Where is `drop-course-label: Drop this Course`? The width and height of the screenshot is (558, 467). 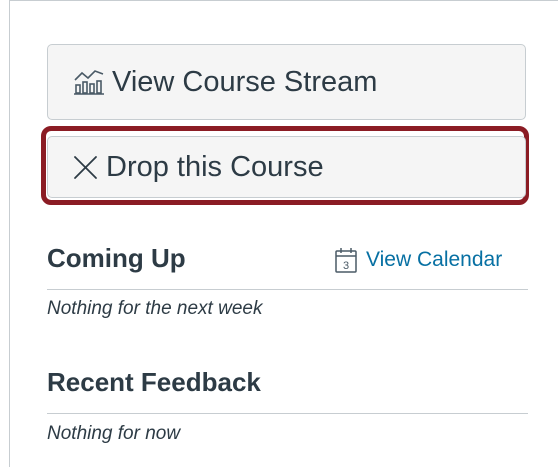
drop-course-label: Drop this Course is located at coordinates (215, 166).